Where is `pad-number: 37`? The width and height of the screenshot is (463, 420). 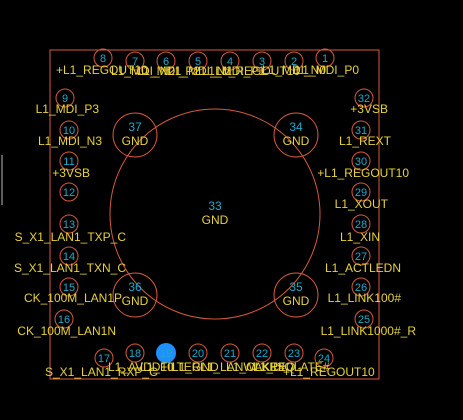
pad-number: 37 is located at coordinates (135, 127).